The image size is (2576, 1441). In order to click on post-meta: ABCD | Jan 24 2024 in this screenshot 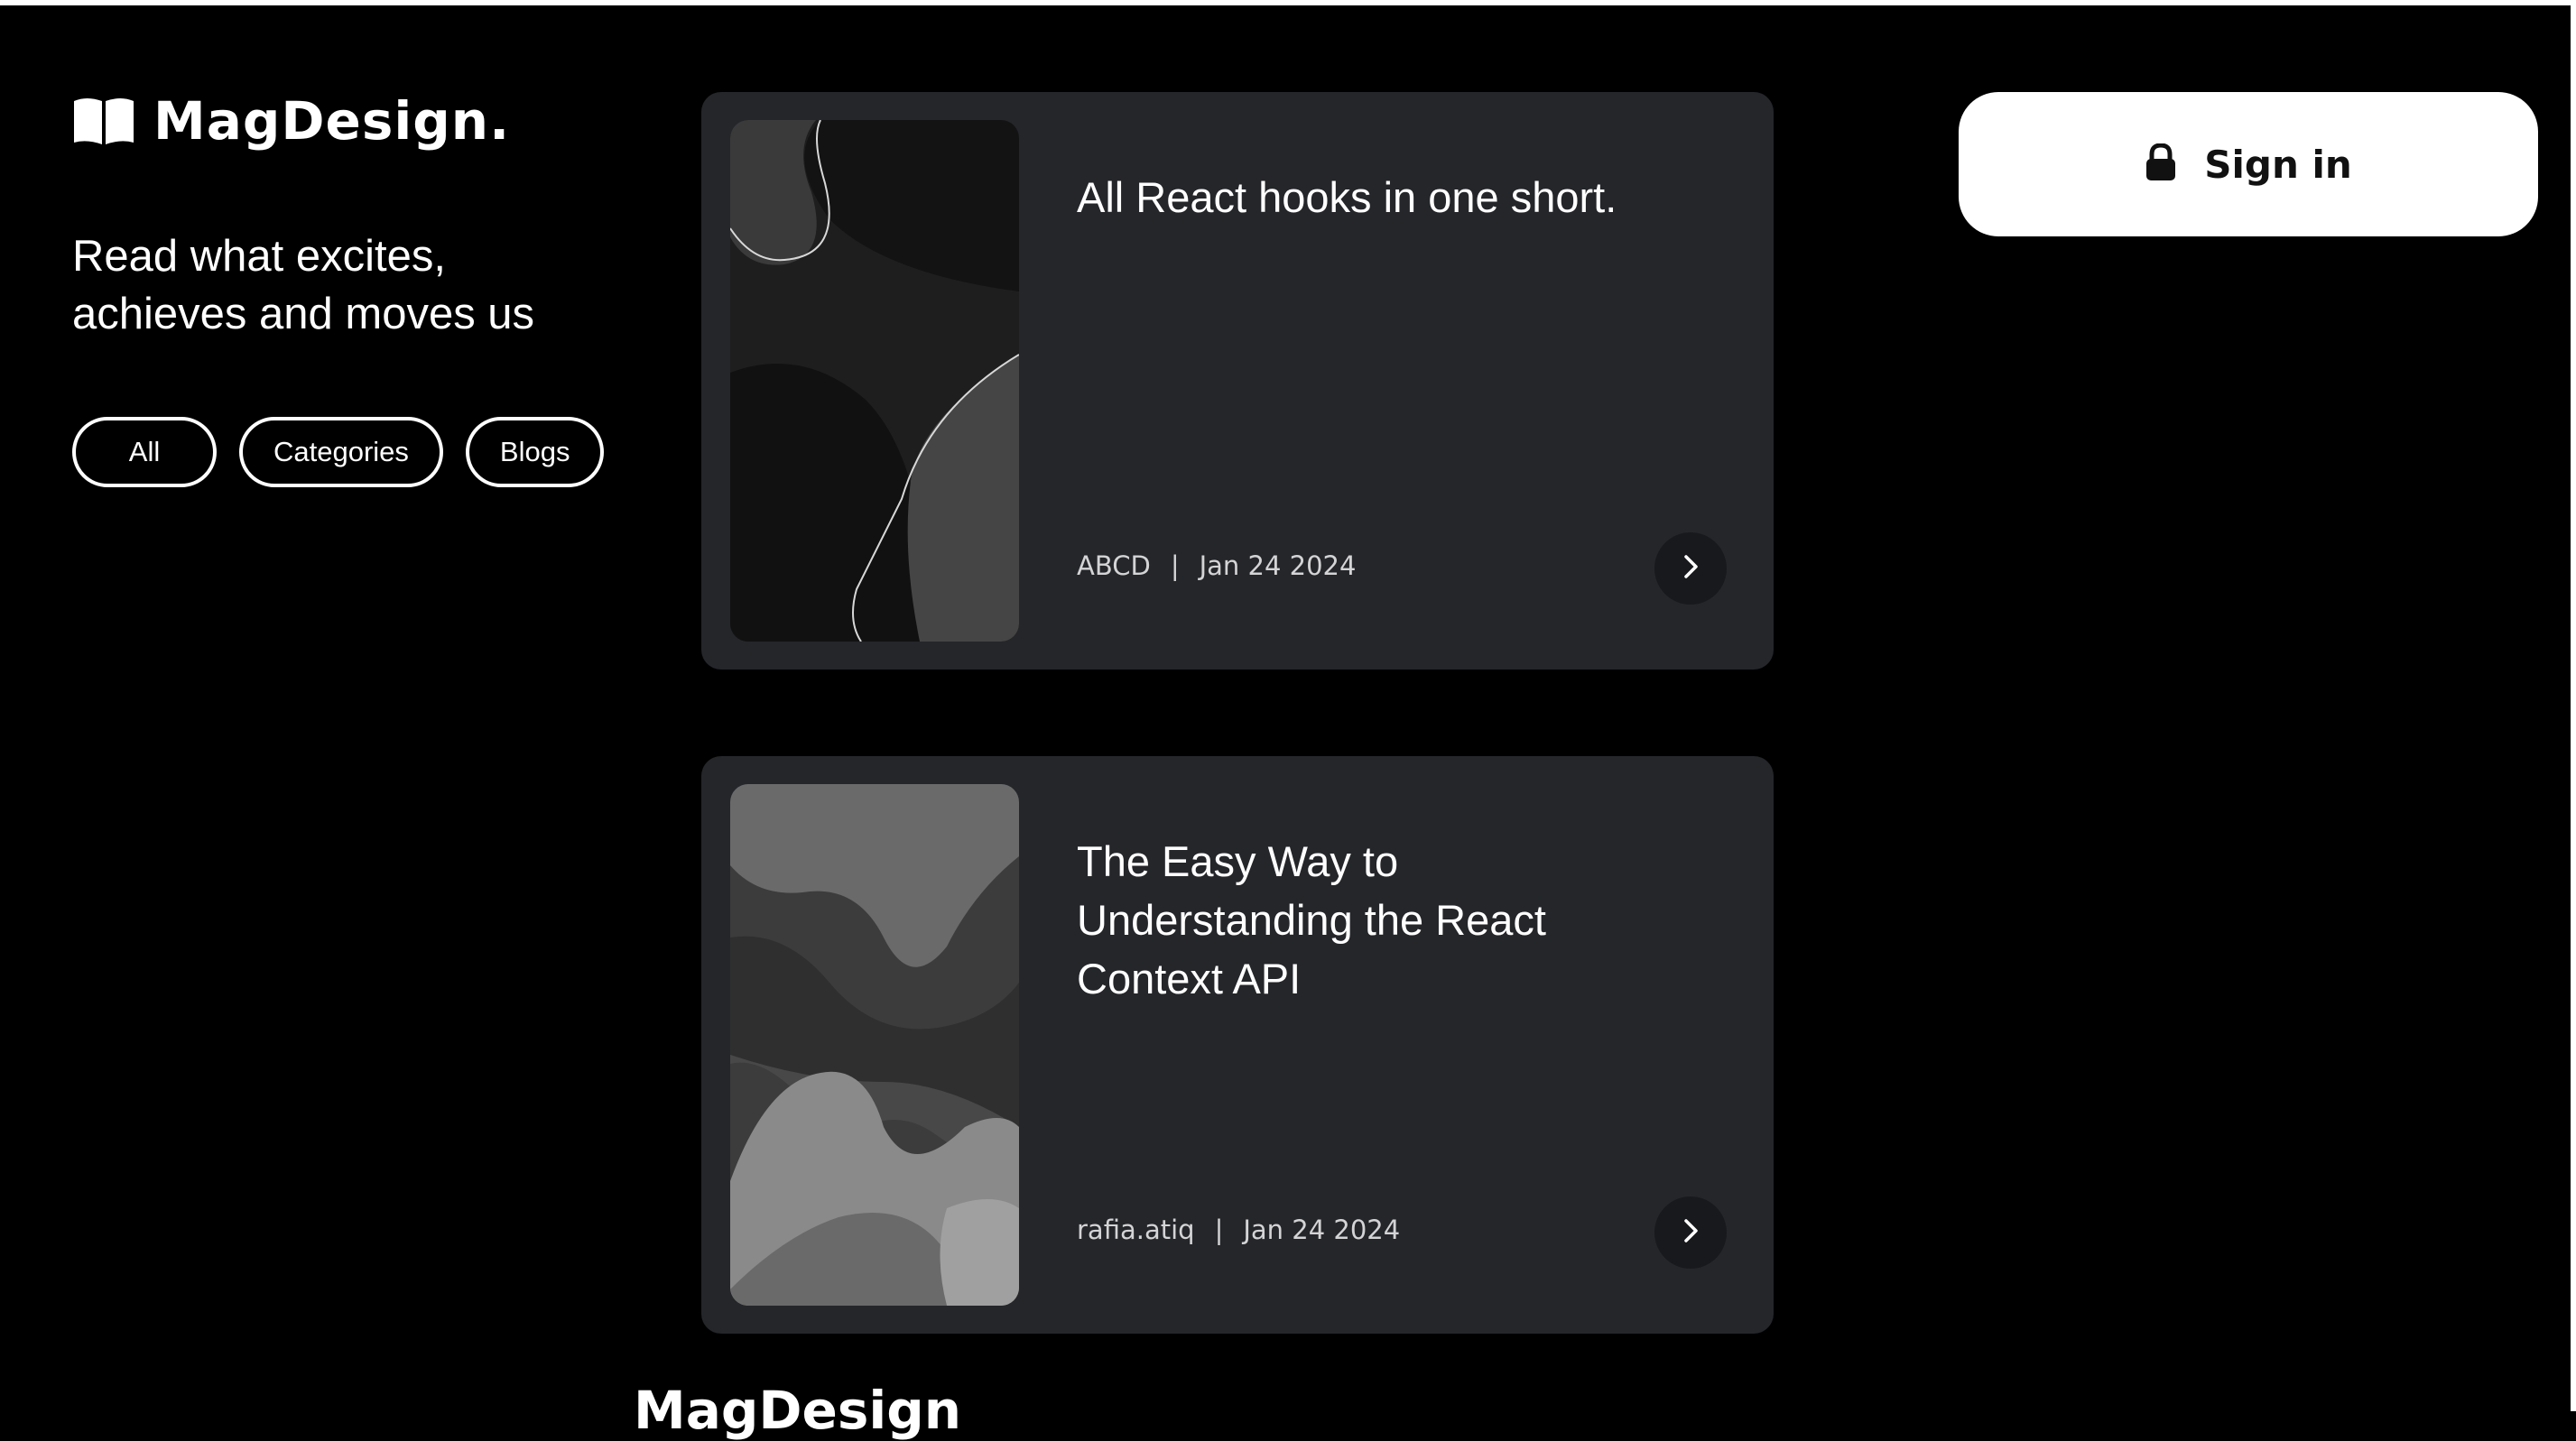, I will do `click(1217, 565)`.